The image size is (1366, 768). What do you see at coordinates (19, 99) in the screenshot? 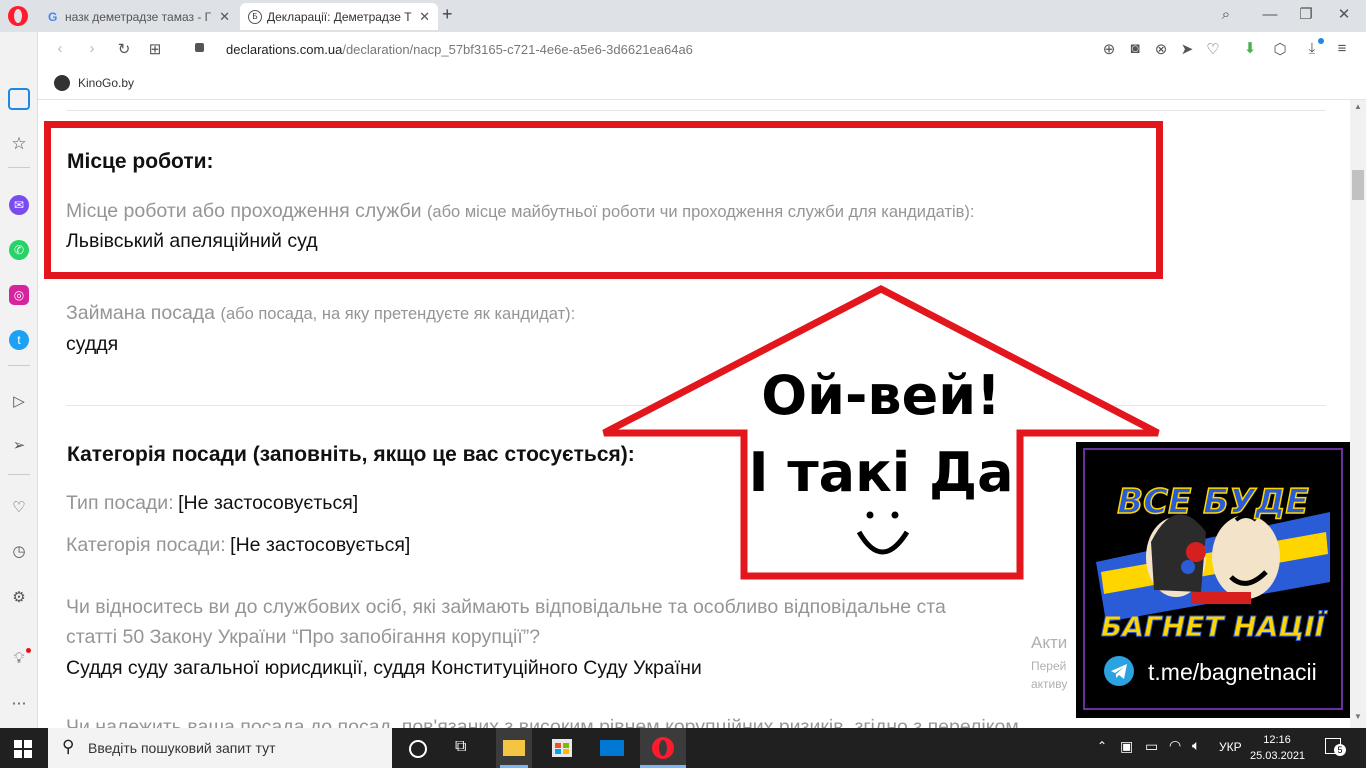
I see `home-icon` at bounding box center [19, 99].